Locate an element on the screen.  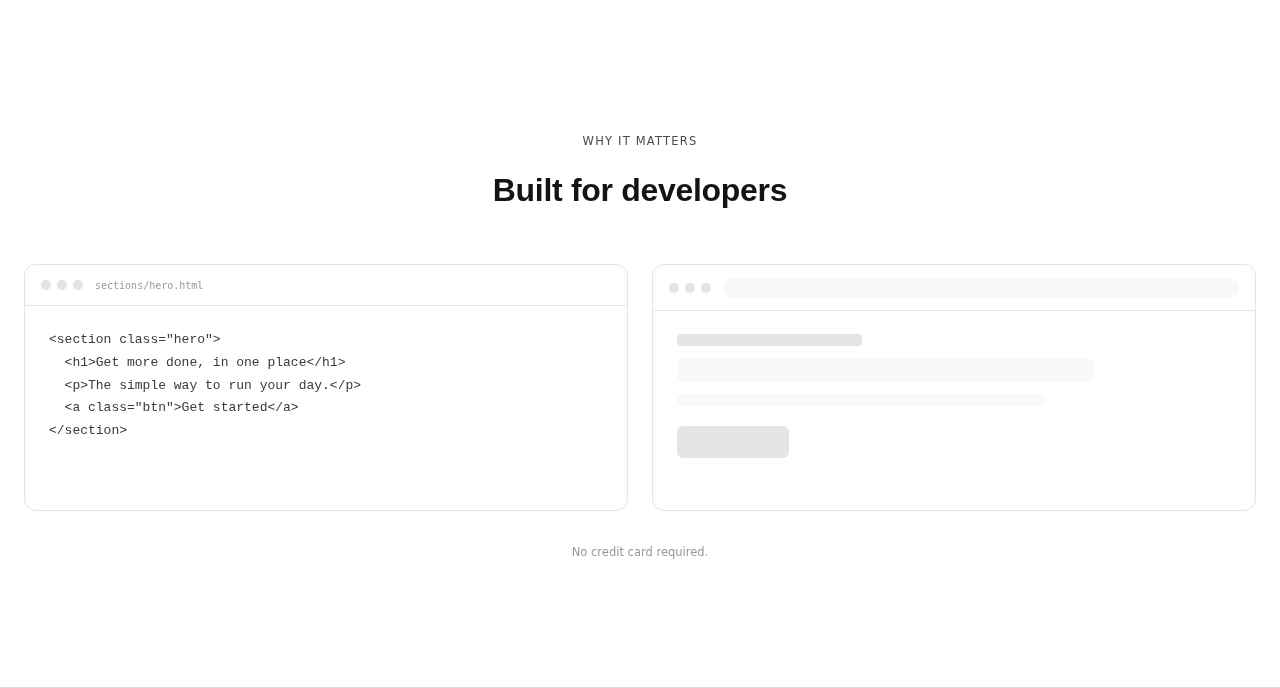
code-line: <h1>Get more done, in one place</h1> is located at coordinates (204, 362).